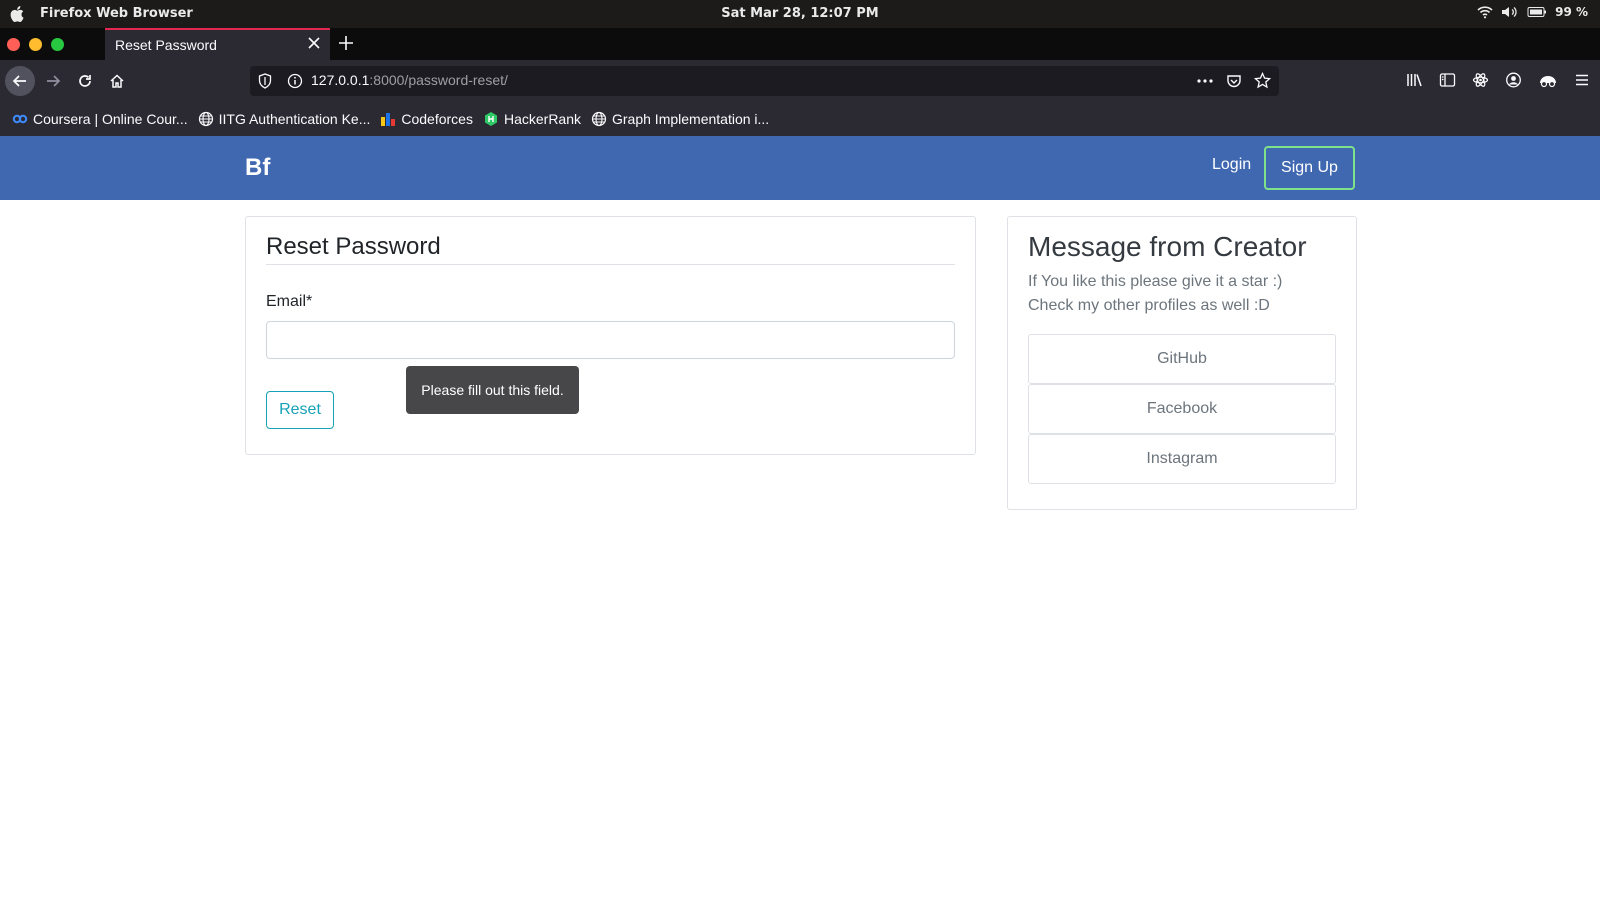 Image resolution: width=1600 pixels, height=900 pixels. Describe the element at coordinates (57, 44) in the screenshot. I see `window-maximize-button` at that location.